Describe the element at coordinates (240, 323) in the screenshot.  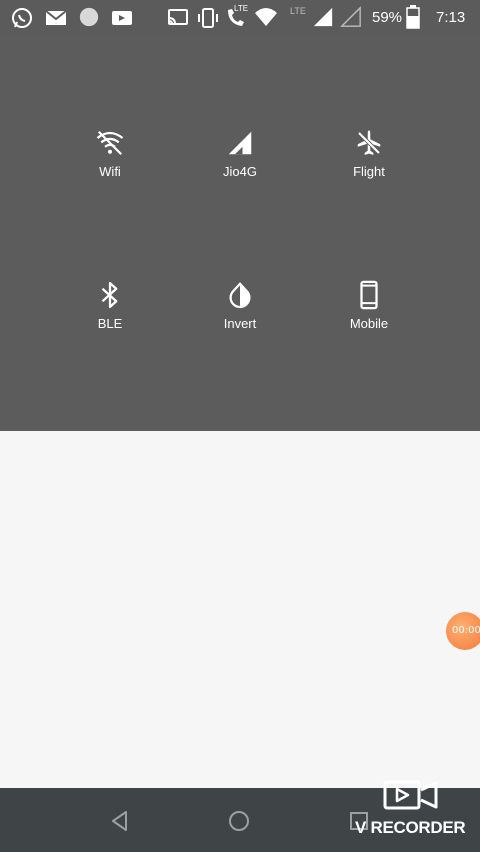
I see `tile-label: Invert` at that location.